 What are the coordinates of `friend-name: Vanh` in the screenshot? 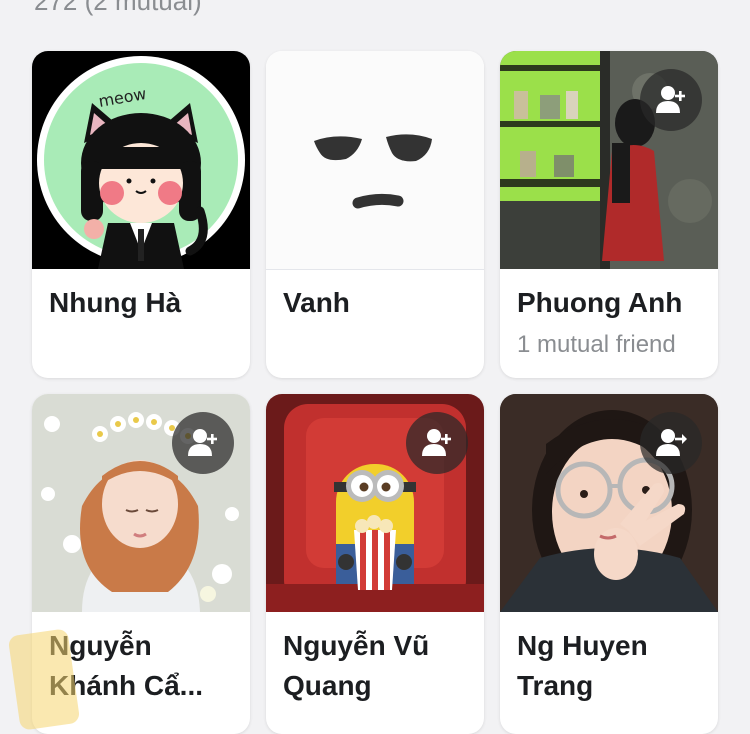 It's located at (377, 303).